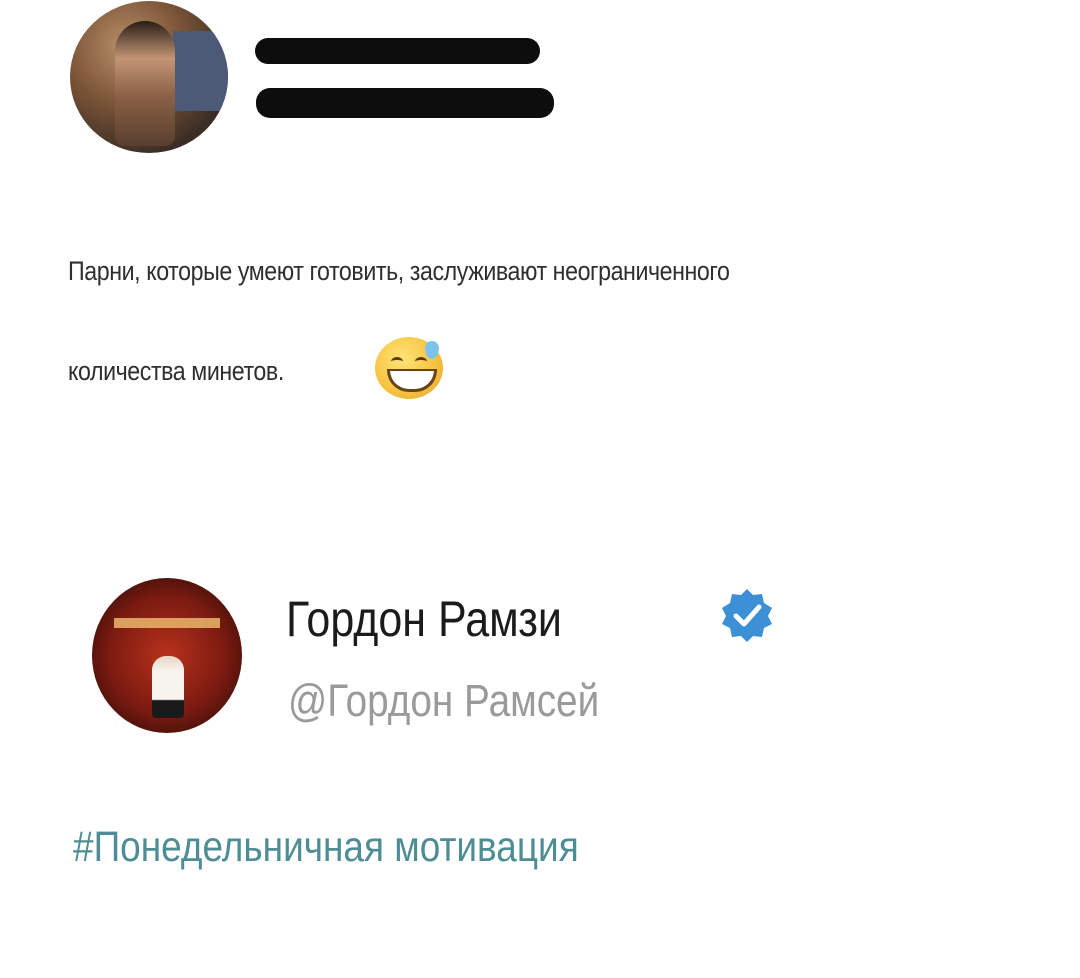  Describe the element at coordinates (747, 615) in the screenshot. I see `verified-badge-icon` at that location.